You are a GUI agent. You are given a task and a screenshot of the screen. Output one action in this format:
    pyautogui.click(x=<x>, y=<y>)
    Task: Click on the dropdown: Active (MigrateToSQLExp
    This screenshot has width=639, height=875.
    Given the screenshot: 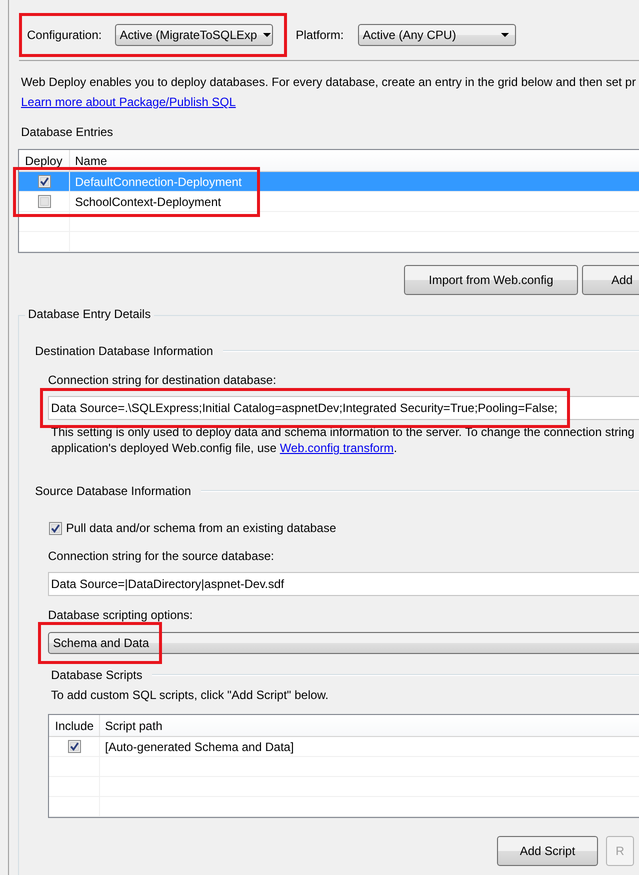 What is the action you would take?
    pyautogui.click(x=193, y=35)
    